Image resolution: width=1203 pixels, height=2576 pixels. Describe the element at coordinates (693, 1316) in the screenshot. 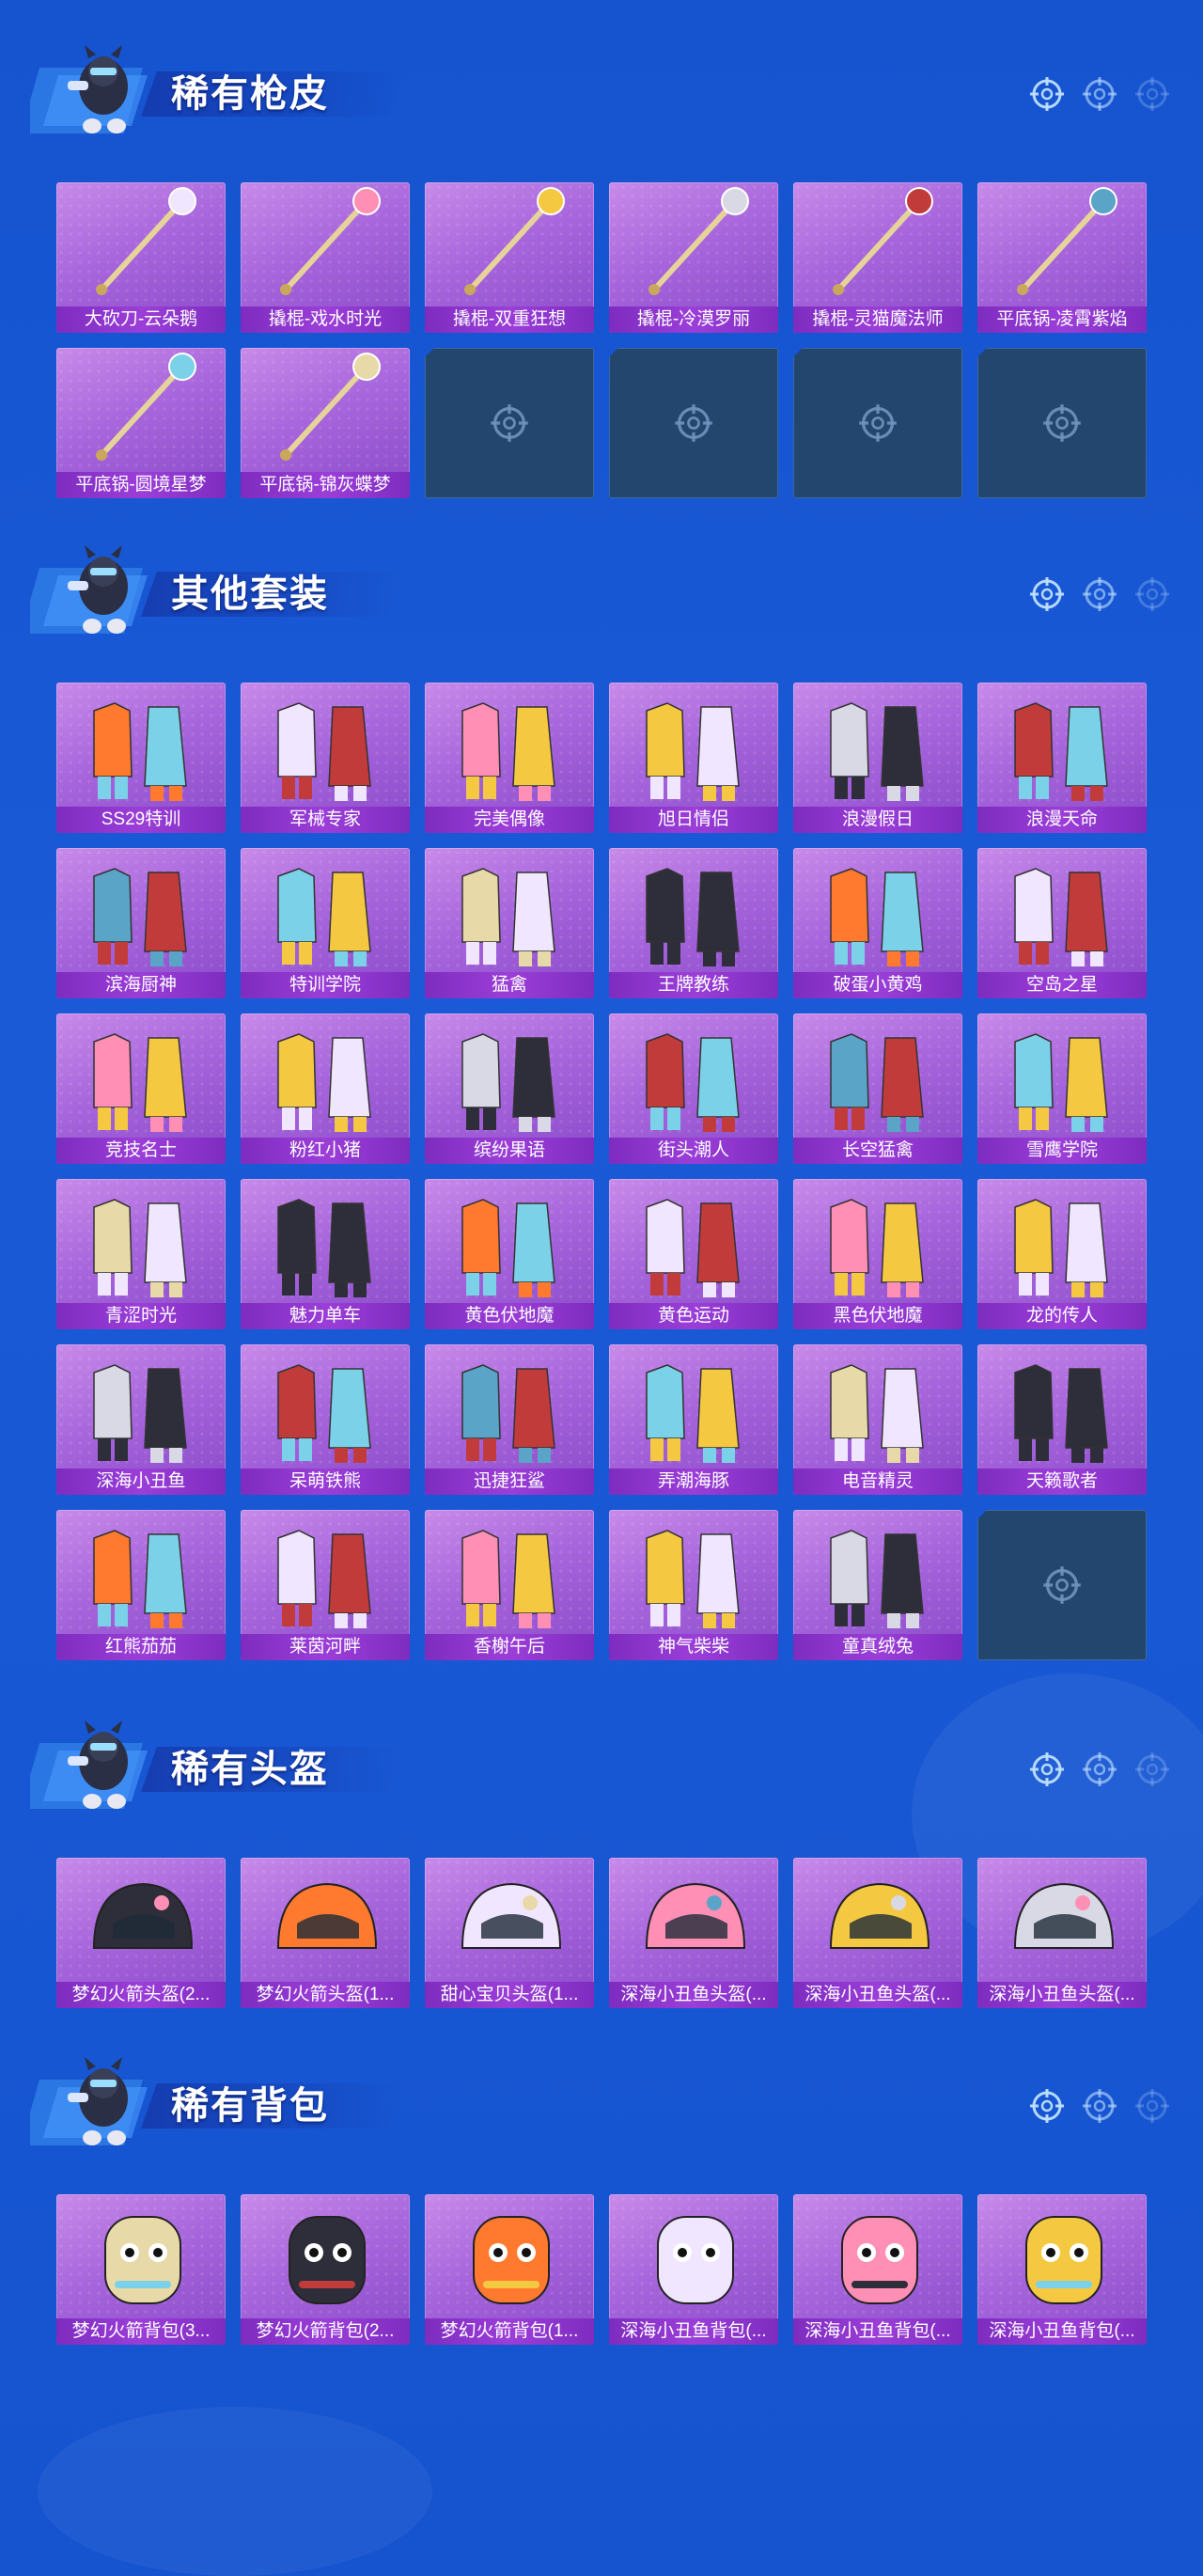

I see `item-label: 黄色运动` at that location.